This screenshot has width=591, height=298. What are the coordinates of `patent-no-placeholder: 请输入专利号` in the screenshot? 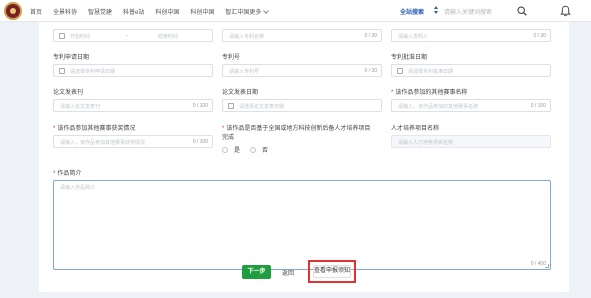 It's located at (244, 72).